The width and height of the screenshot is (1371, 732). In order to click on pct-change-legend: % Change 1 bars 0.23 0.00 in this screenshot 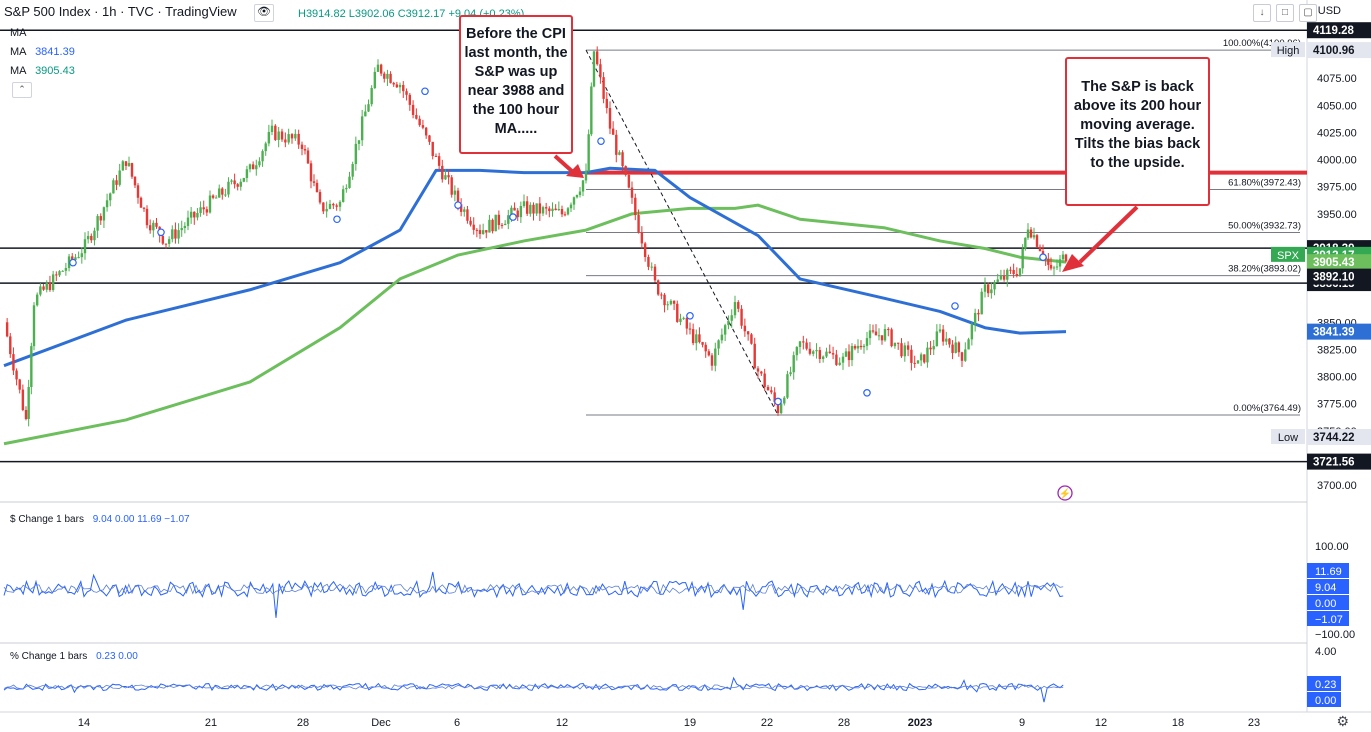, I will do `click(74, 656)`.